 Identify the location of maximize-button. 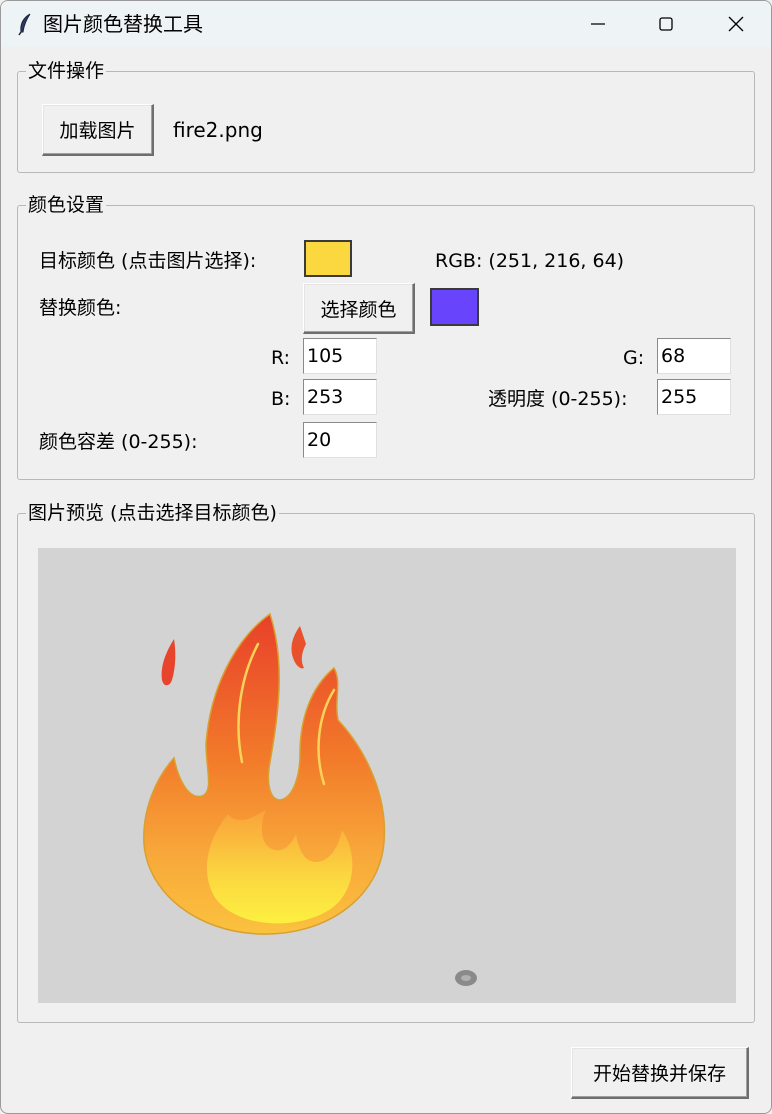
(666, 24).